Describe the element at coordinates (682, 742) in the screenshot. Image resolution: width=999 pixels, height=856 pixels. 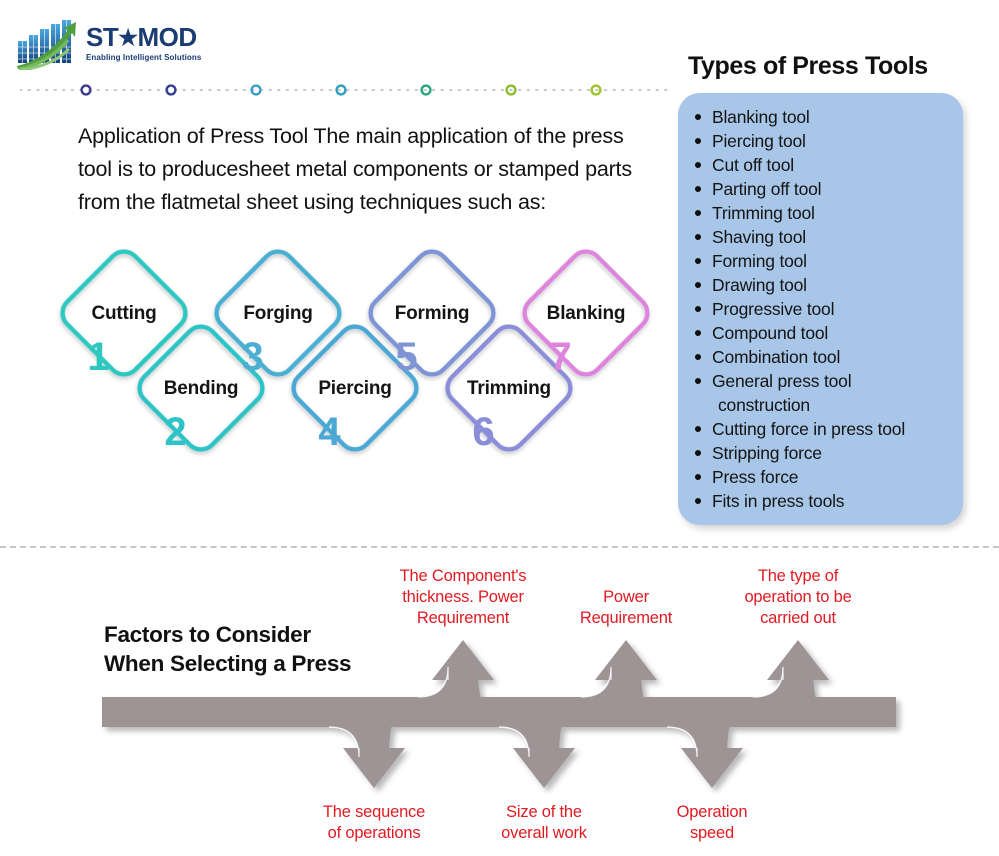
I see `flow-arrow-down-3-seam` at that location.